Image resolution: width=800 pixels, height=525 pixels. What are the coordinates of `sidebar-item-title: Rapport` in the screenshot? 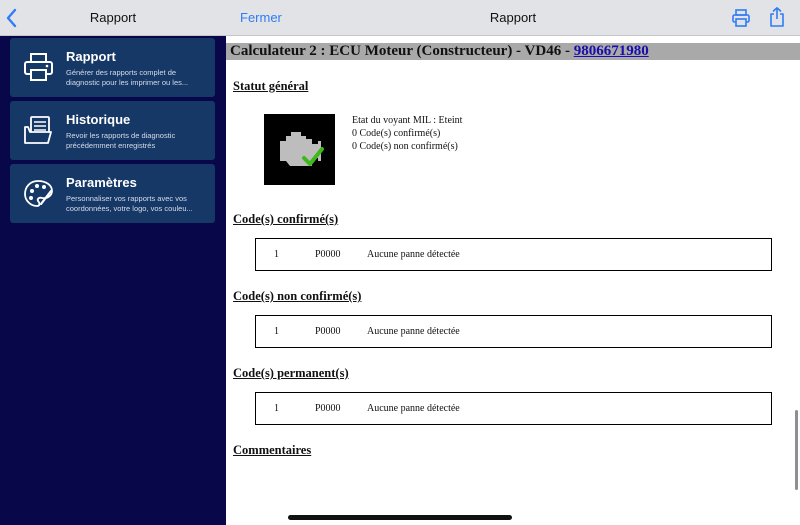 It's located at (91, 56).